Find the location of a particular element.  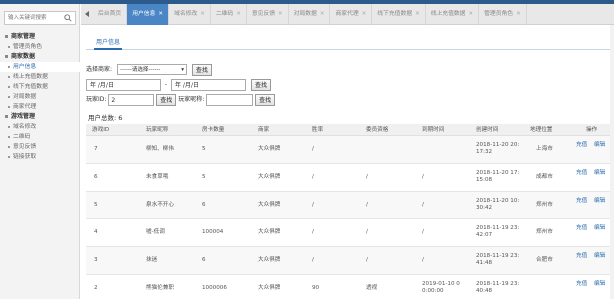

cell-expire-time: 2019-01-10 0 0:00:00 is located at coordinates (441, 288).